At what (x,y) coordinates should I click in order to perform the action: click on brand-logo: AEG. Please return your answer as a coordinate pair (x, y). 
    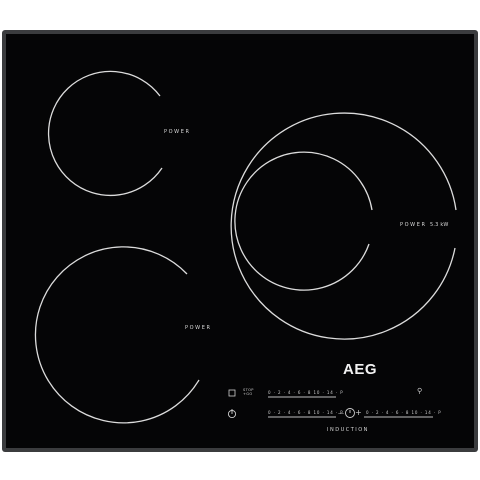
    Looking at the image, I should click on (360, 369).